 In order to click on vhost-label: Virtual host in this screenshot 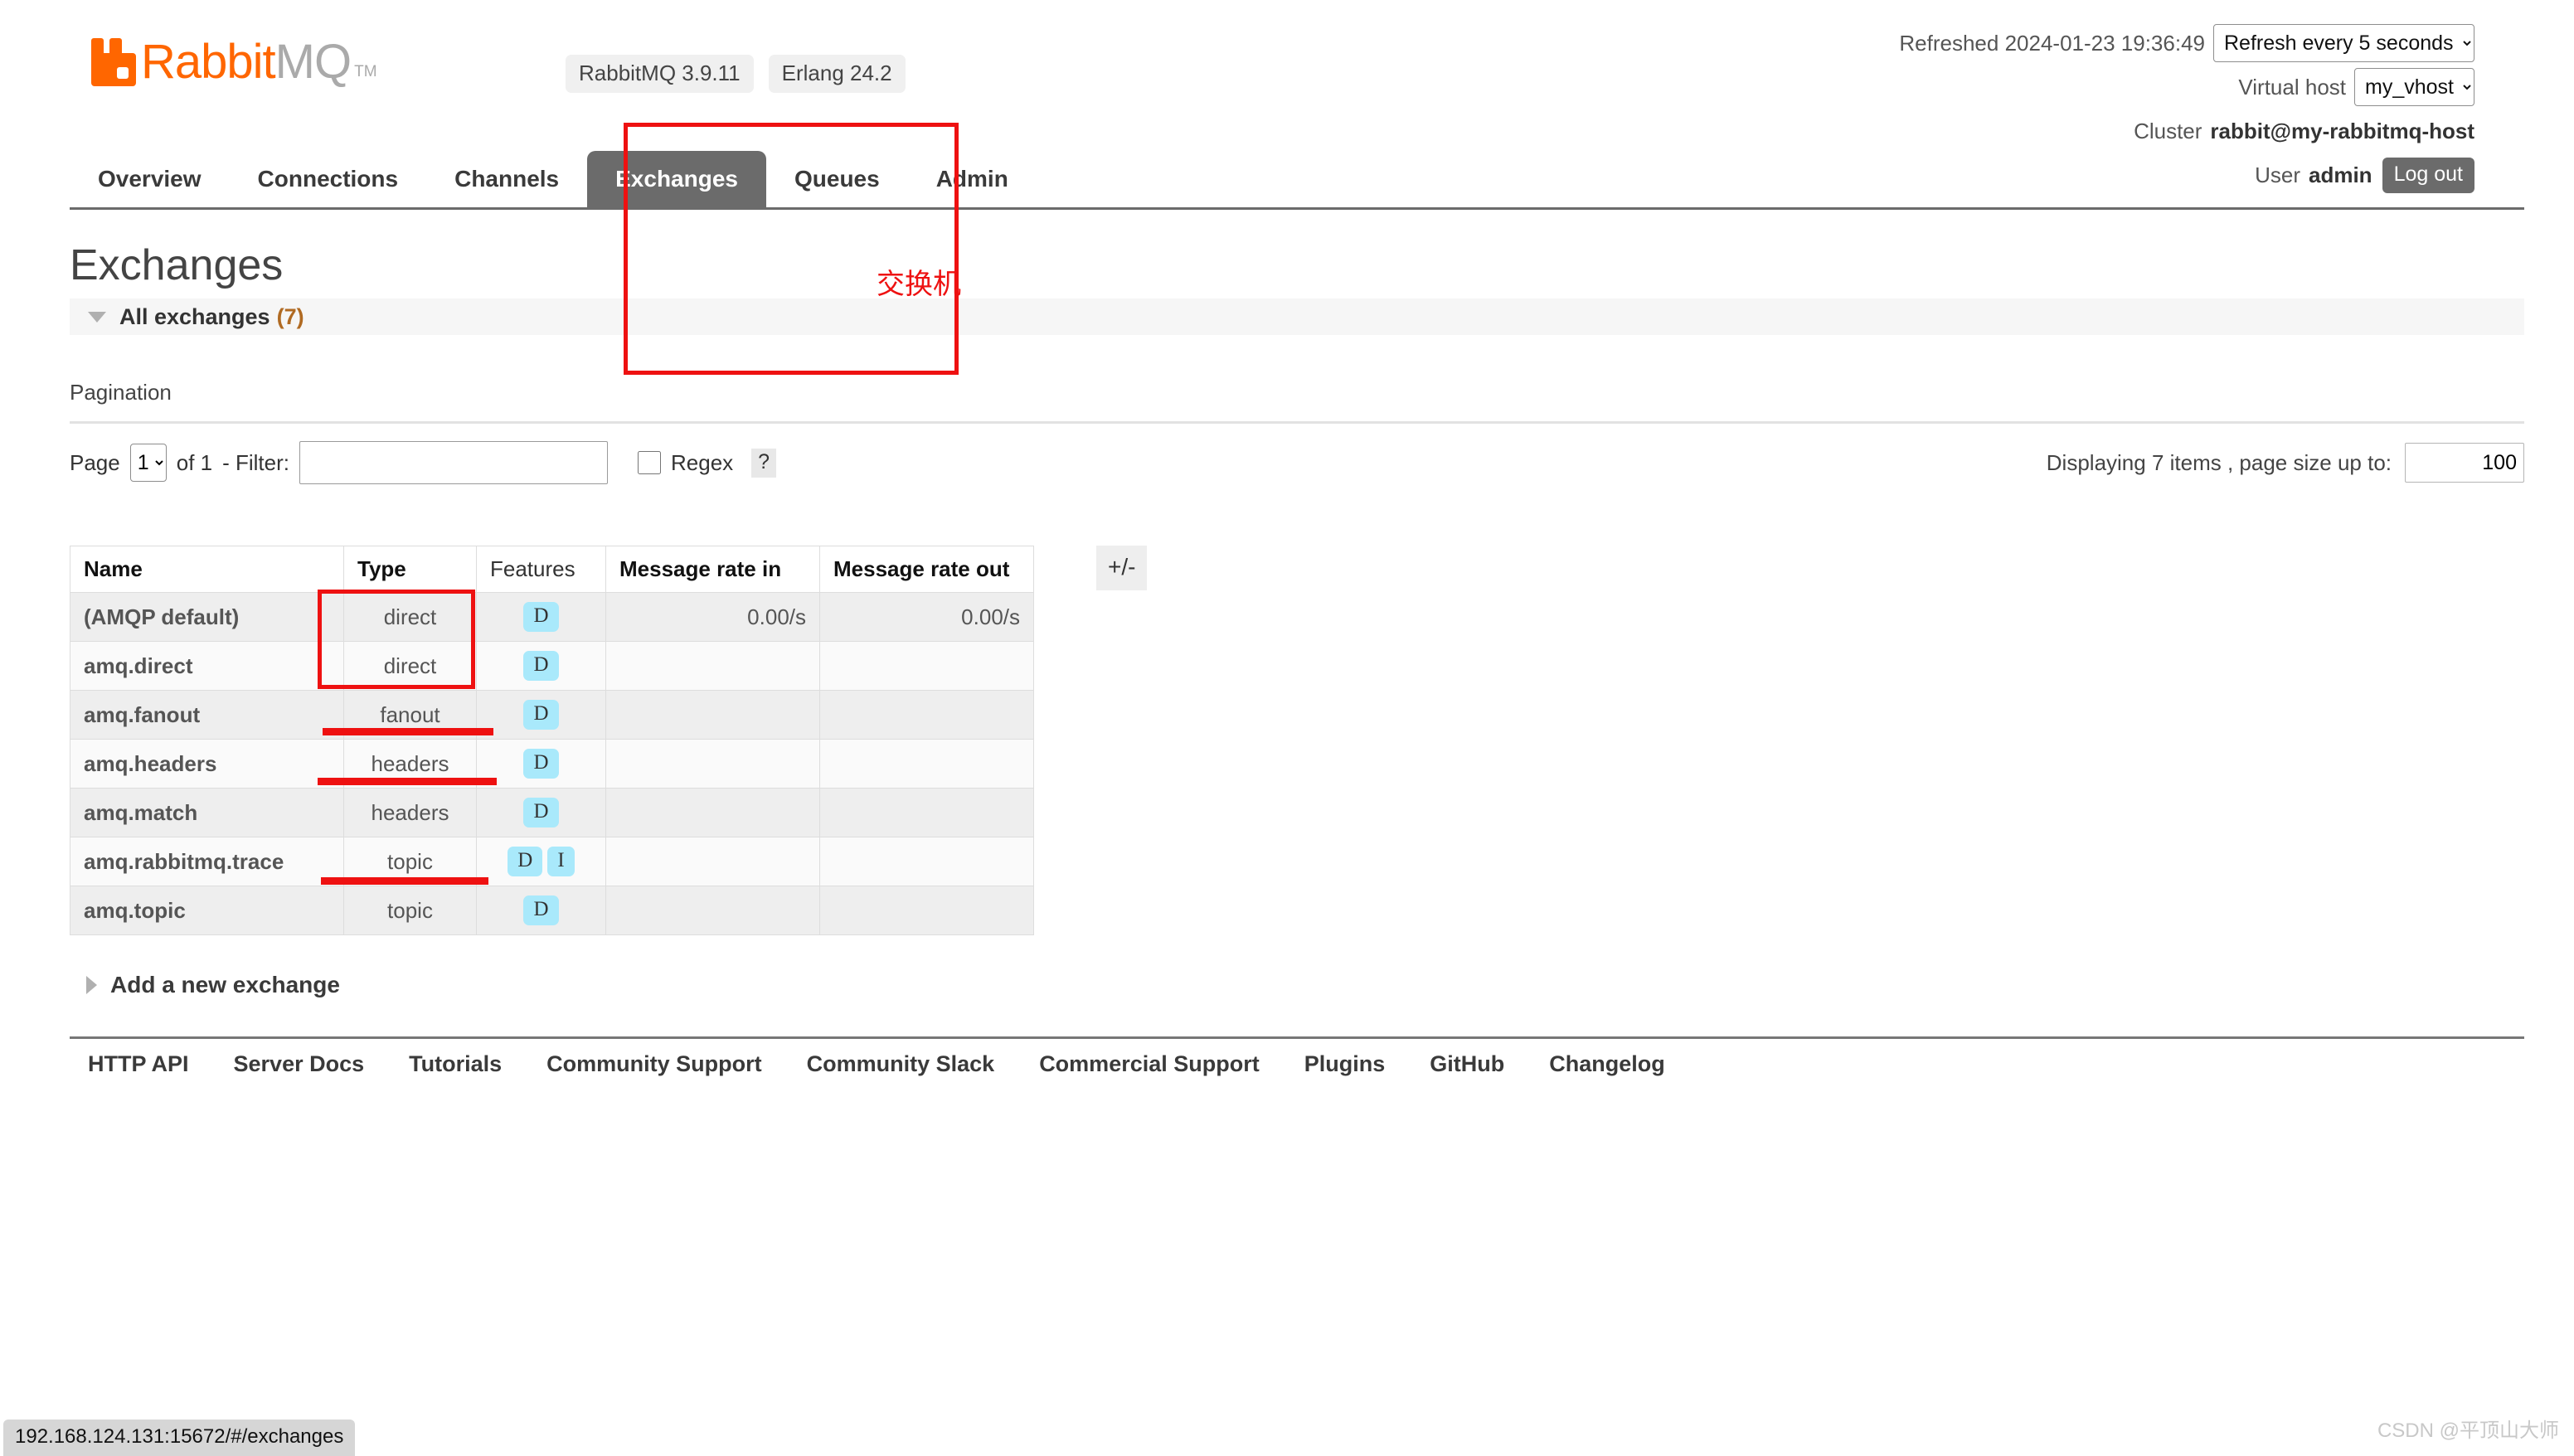, I will do `click(2292, 86)`.